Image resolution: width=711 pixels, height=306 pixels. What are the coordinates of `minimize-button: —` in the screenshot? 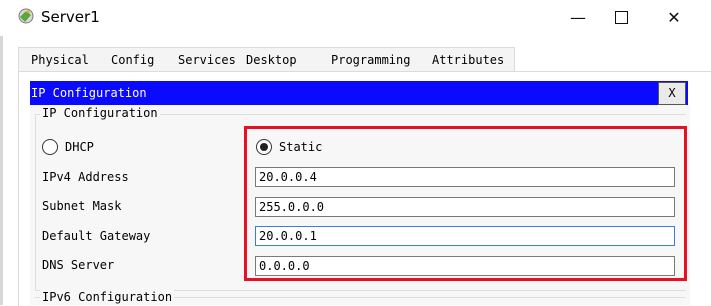 It's located at (578, 18).